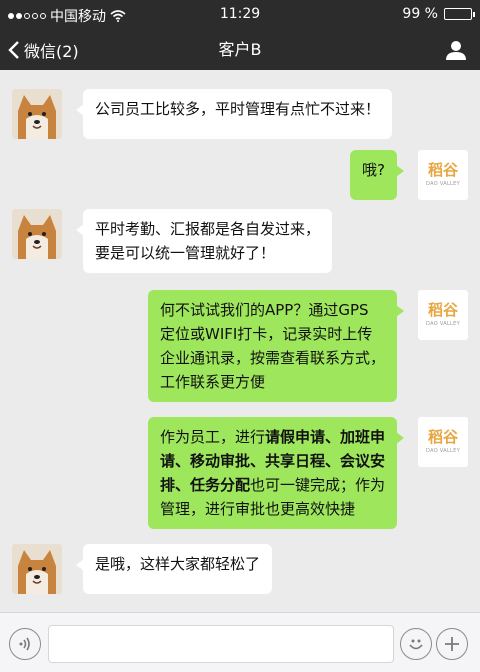 The image size is (480, 672). I want to click on status-right: 99 %, so click(438, 14).